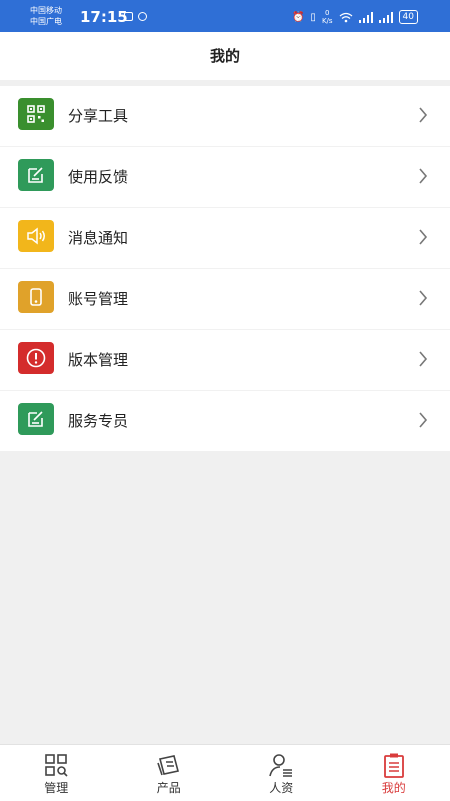  What do you see at coordinates (225, 177) in the screenshot?
I see `menu-item-feedback: 使用反馈` at bounding box center [225, 177].